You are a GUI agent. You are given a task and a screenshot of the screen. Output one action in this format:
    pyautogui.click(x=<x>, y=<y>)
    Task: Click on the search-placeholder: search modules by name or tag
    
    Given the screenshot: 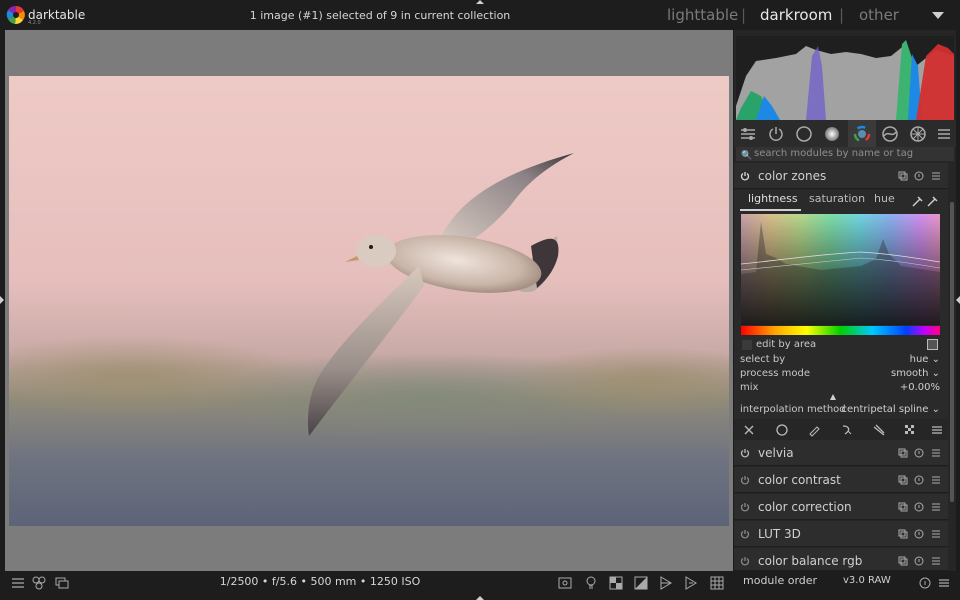 What is the action you would take?
    pyautogui.click(x=834, y=153)
    